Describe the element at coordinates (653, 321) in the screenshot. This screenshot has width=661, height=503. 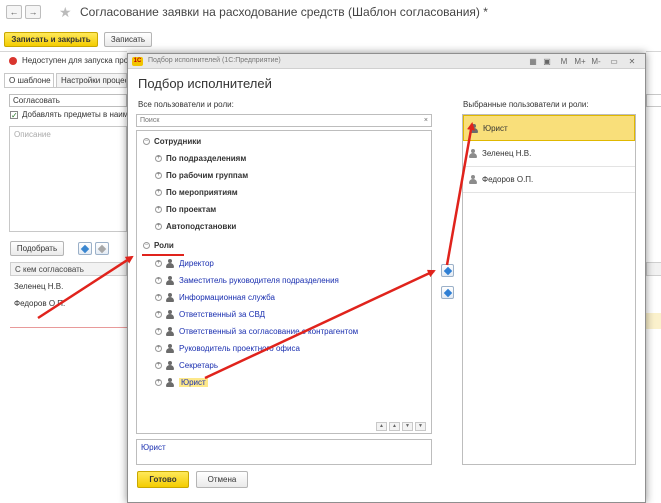
I see `row-edge` at that location.